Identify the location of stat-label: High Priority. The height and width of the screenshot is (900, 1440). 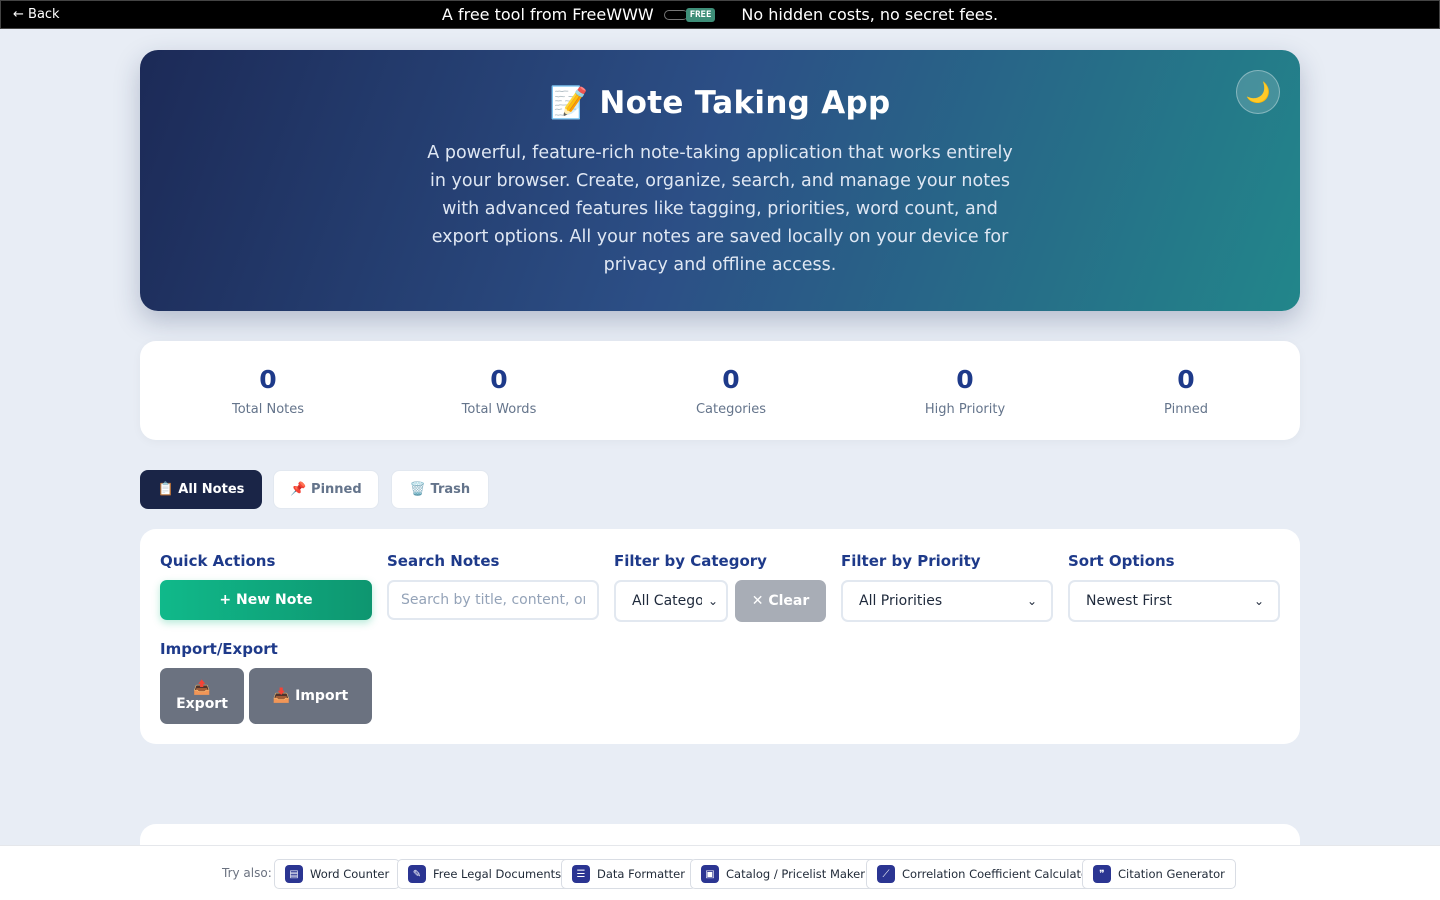
(965, 409).